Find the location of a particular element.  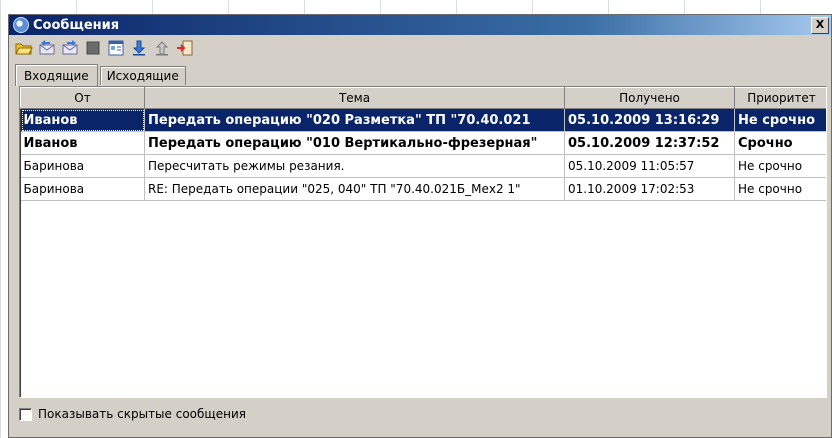

cell-priority: Срочно is located at coordinates (780, 143).